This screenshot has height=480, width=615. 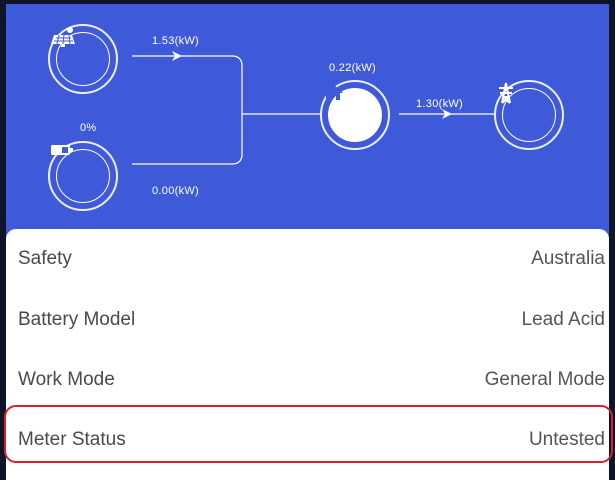 I want to click on battery-node, so click(x=83, y=176).